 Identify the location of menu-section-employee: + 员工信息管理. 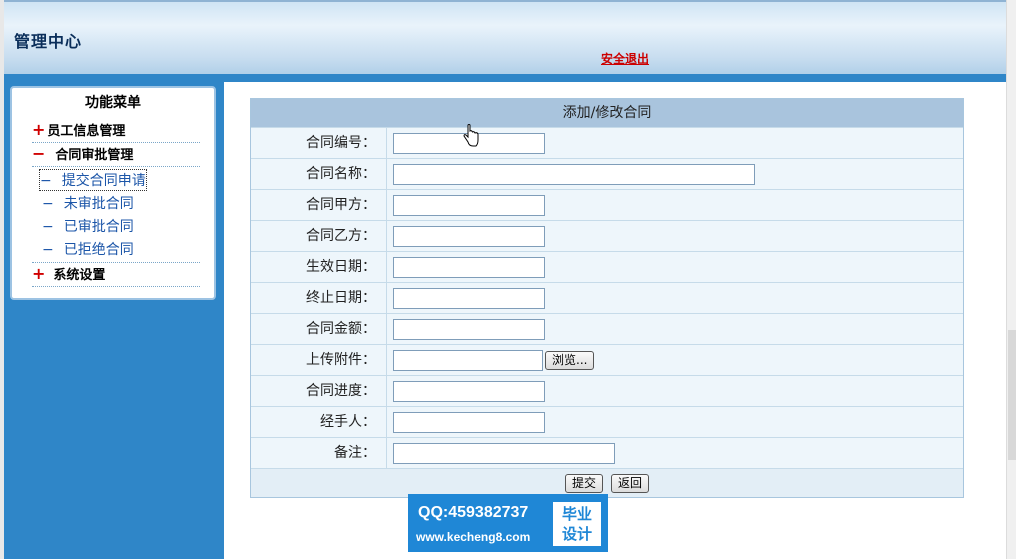
(78, 129).